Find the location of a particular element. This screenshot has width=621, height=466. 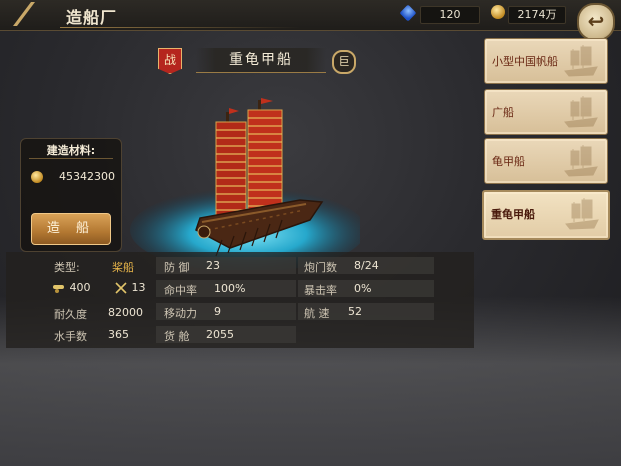

ship-list-item: 小型中国帆船 is located at coordinates (546, 61).